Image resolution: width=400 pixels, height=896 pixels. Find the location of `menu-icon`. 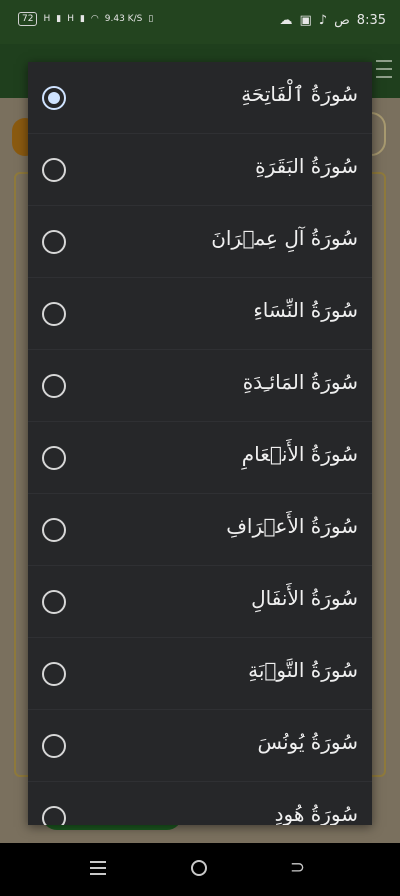

menu-icon is located at coordinates (384, 69).